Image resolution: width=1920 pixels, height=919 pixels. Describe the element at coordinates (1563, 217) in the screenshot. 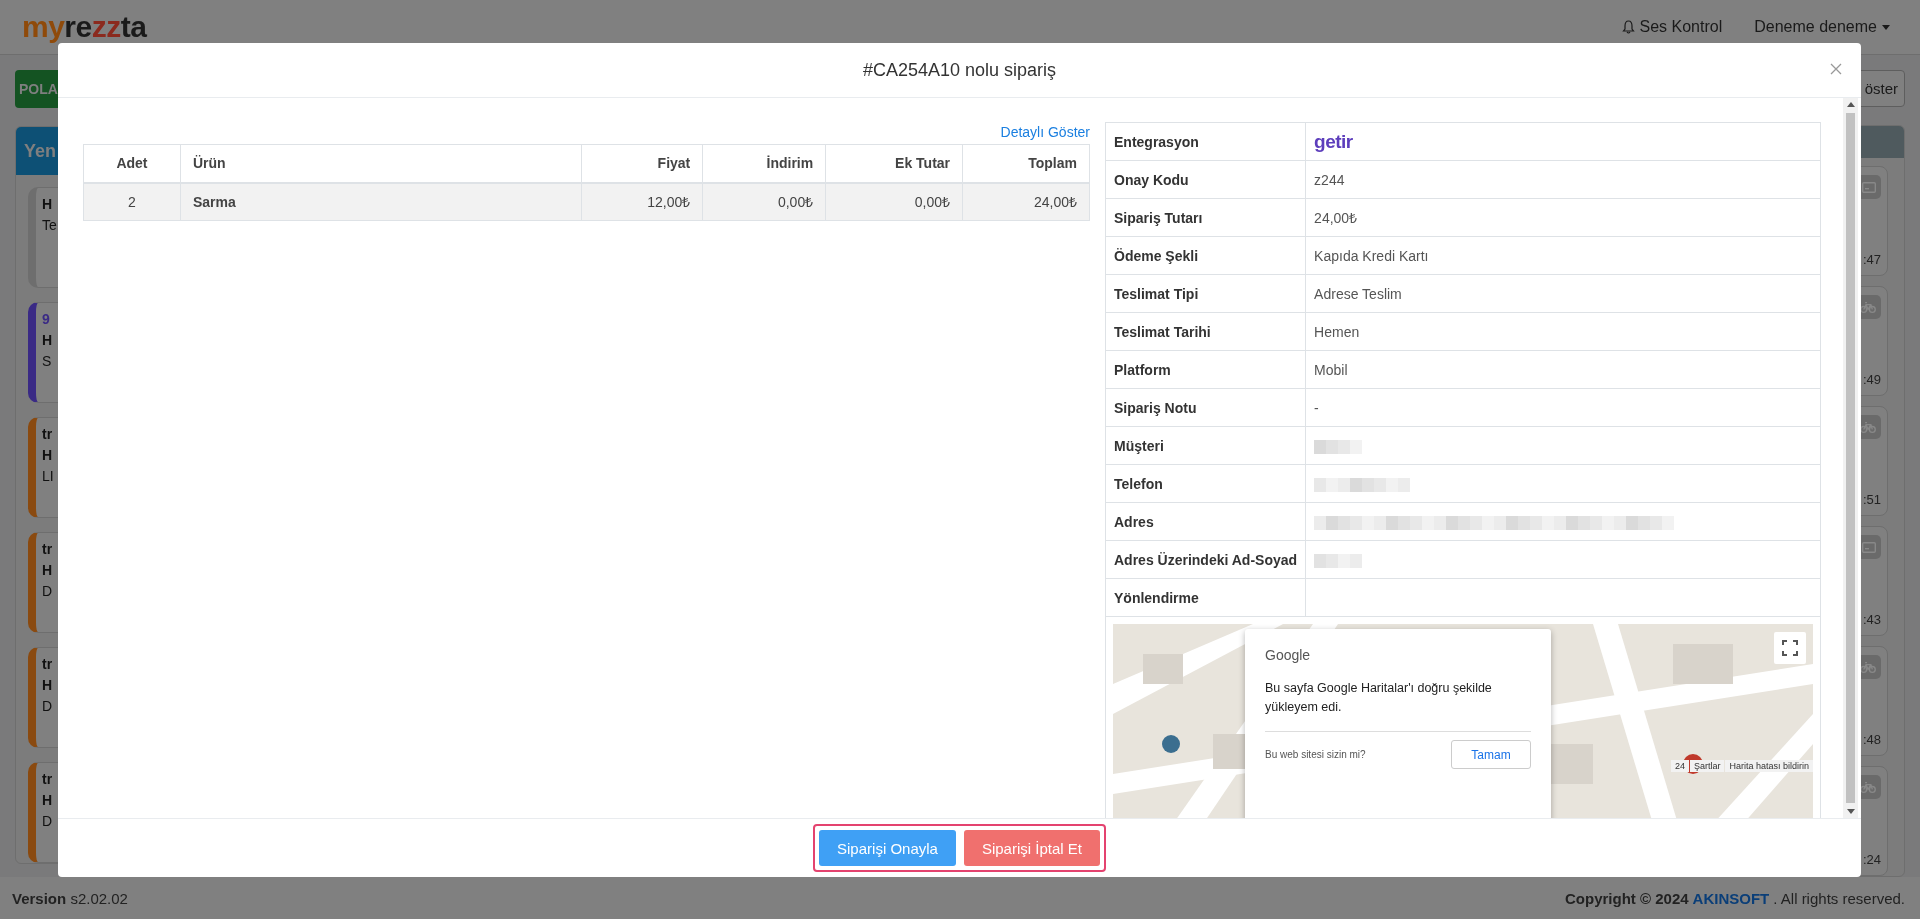

I see `info-value: 24,00₺` at that location.